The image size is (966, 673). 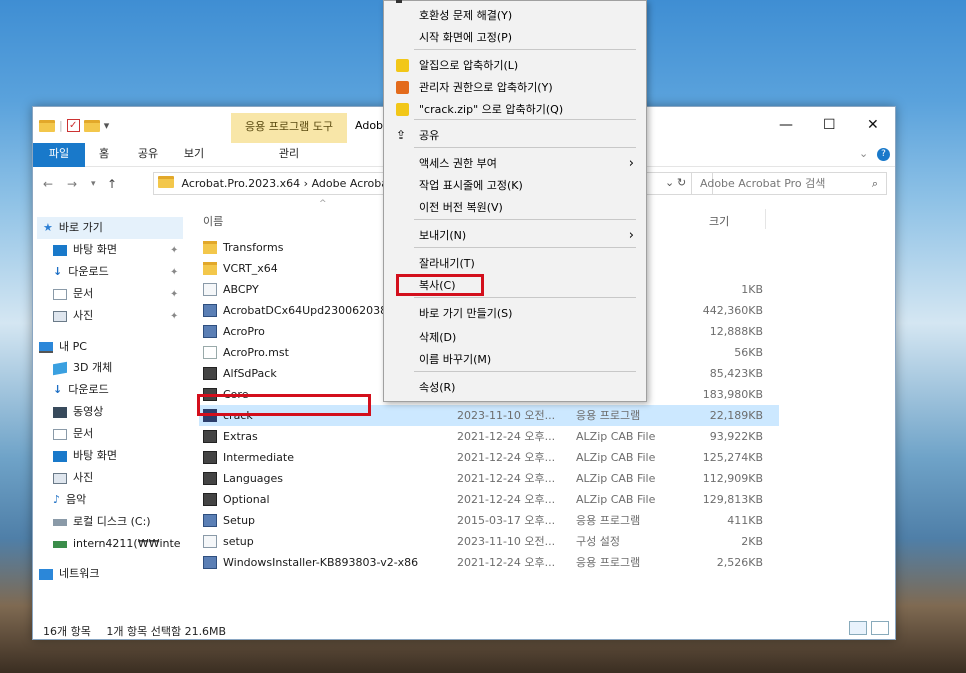 What do you see at coordinates (515, 388) in the screenshot?
I see `menu-item: 속성(R)` at bounding box center [515, 388].